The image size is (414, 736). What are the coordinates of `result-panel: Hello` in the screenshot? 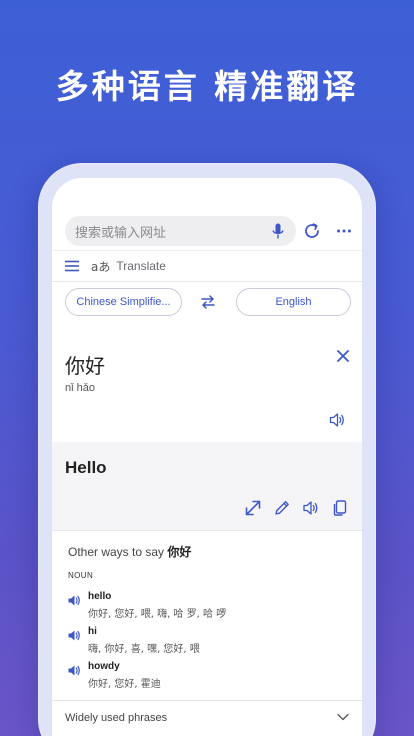 It's located at (207, 486).